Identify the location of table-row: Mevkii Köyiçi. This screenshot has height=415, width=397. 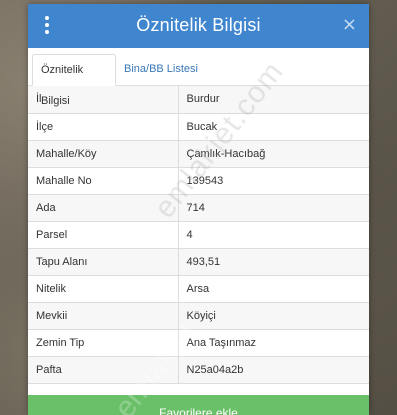
(198, 316).